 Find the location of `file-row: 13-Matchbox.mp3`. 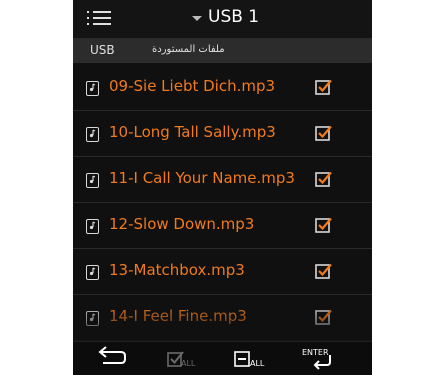

file-row: 13-Matchbox.mp3 is located at coordinates (222, 272).